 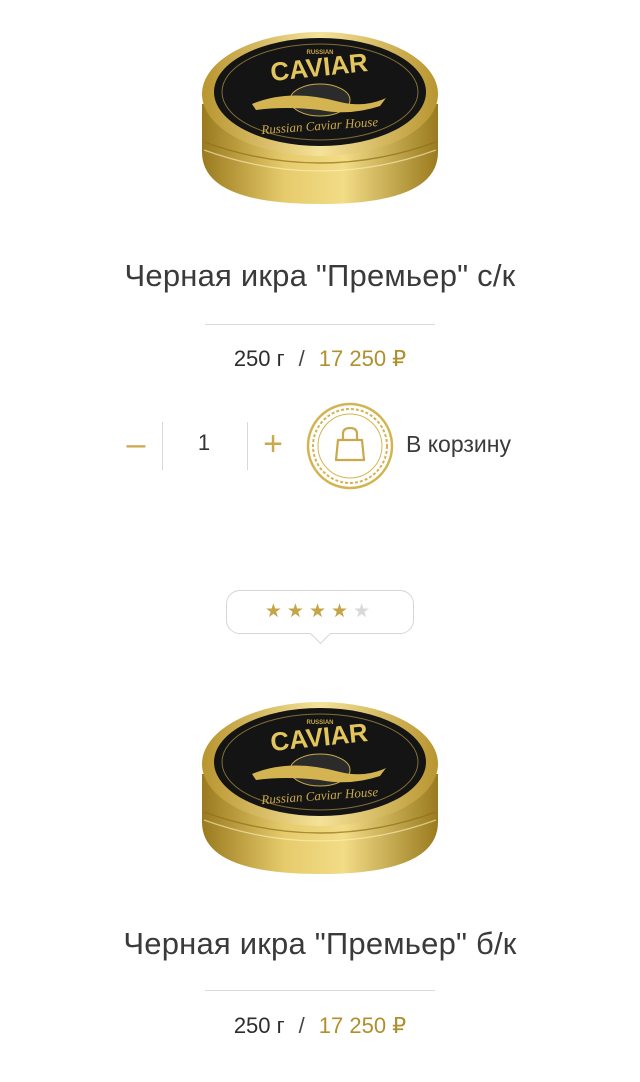 I want to click on add-to-cart-row: – 1 + В корзину, so click(x=320, y=447).